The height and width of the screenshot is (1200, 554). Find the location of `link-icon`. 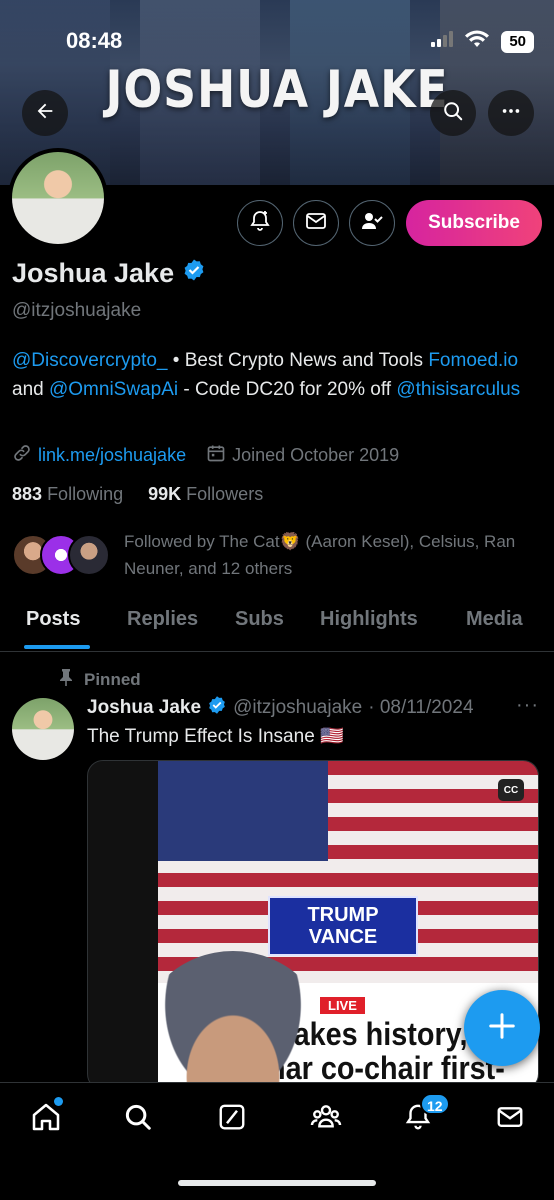

link-icon is located at coordinates (22, 455).